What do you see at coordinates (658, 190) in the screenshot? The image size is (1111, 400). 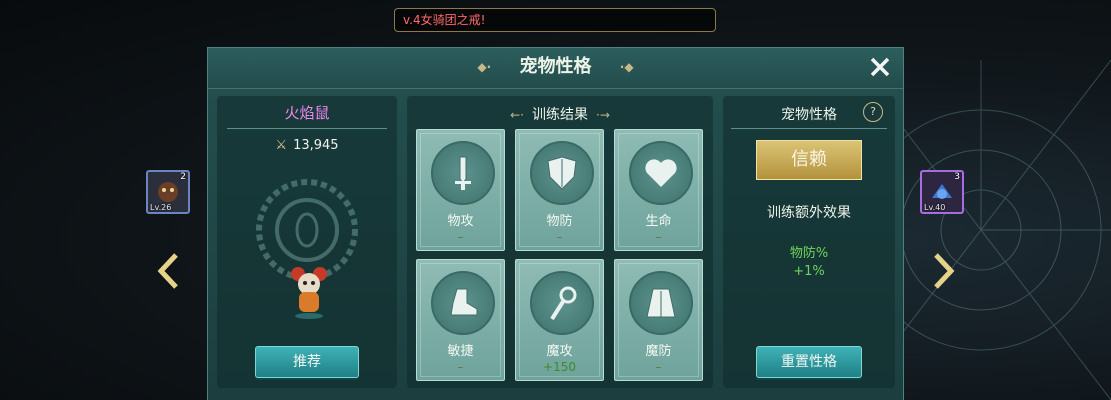 I see `stat-card-health: 生命 –` at bounding box center [658, 190].